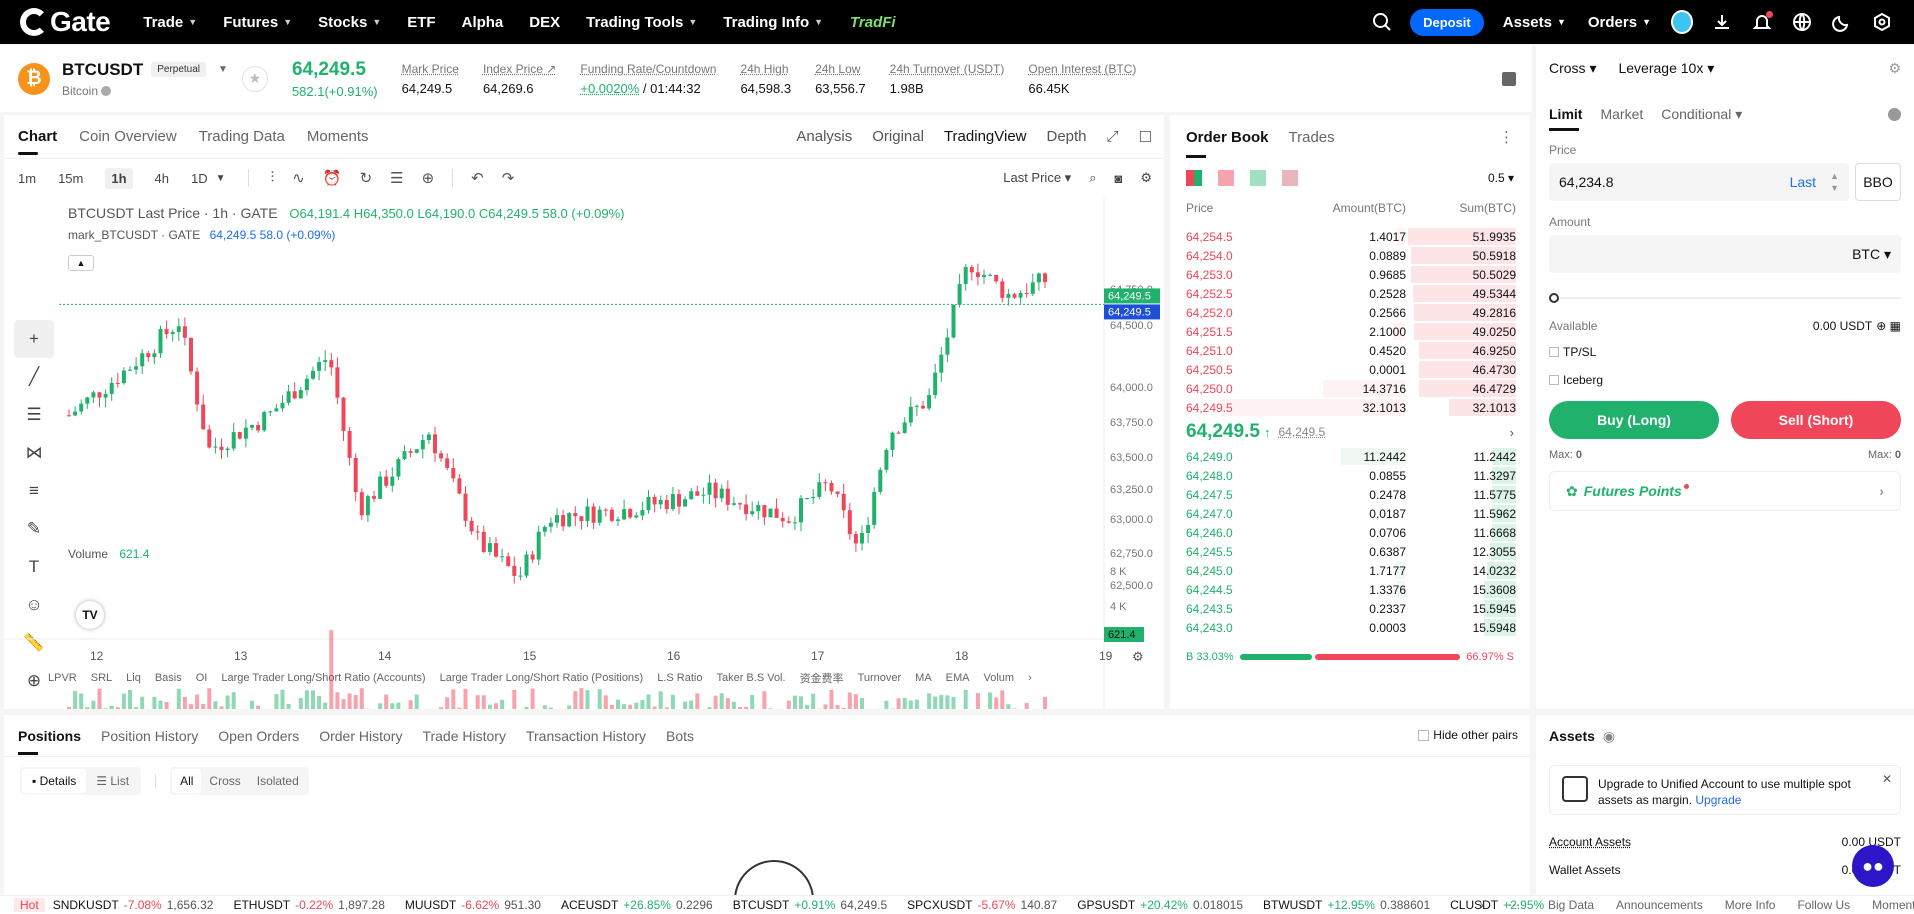 Image resolution: width=1914 pixels, height=914 pixels. What do you see at coordinates (1037, 178) in the screenshot?
I see `price-source-select: Last Price ▾` at bounding box center [1037, 178].